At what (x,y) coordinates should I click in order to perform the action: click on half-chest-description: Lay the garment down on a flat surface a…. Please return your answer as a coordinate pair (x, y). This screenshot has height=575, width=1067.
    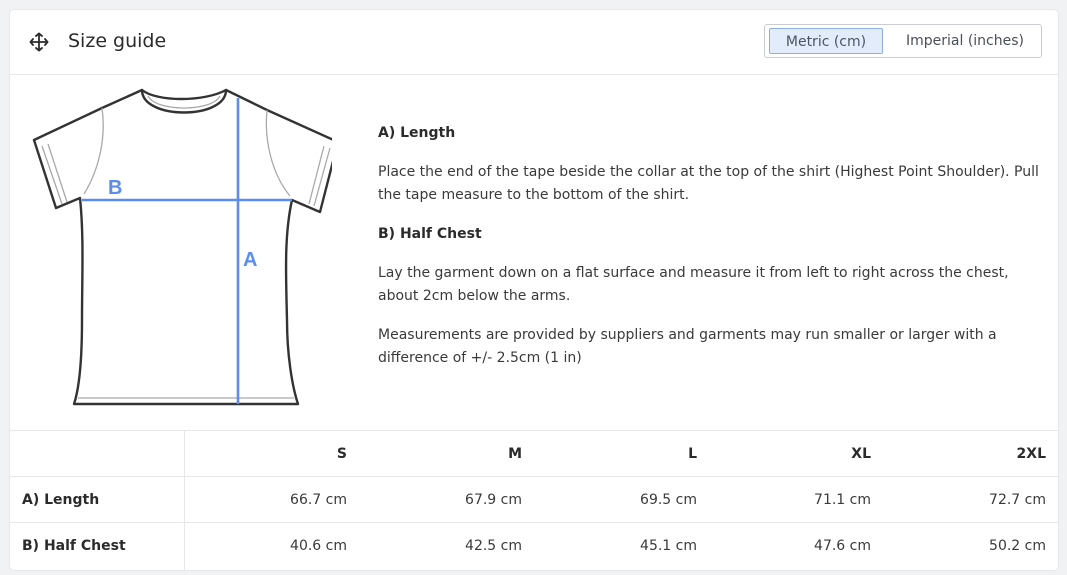
    Looking at the image, I should click on (693, 284).